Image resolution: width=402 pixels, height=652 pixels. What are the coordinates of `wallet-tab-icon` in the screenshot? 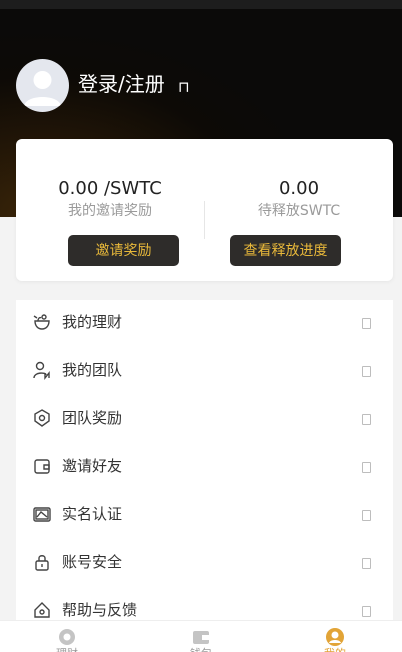 It's located at (201, 637).